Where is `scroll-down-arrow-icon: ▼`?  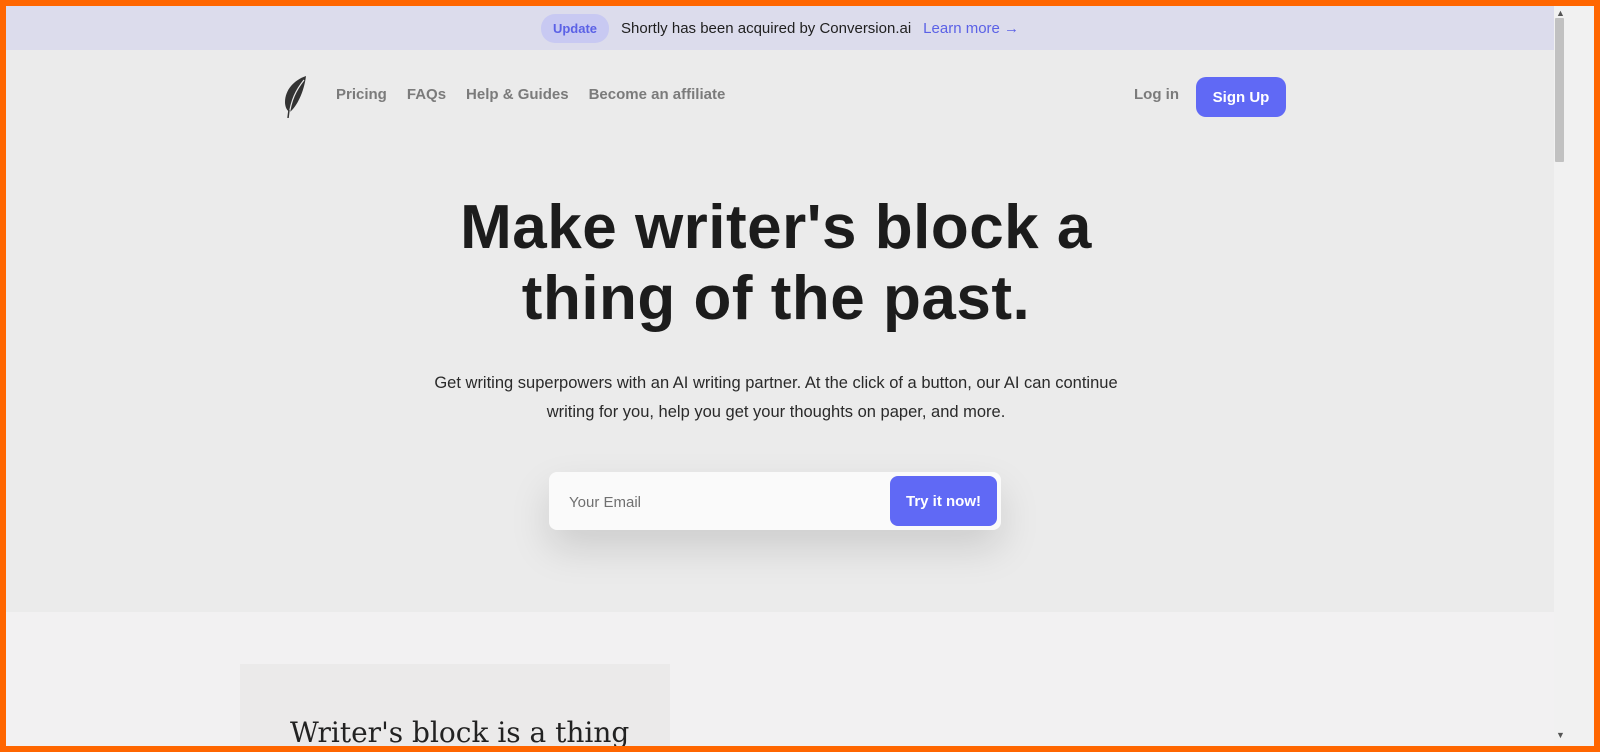
scroll-down-arrow-icon: ▼ is located at coordinates (1560, 735).